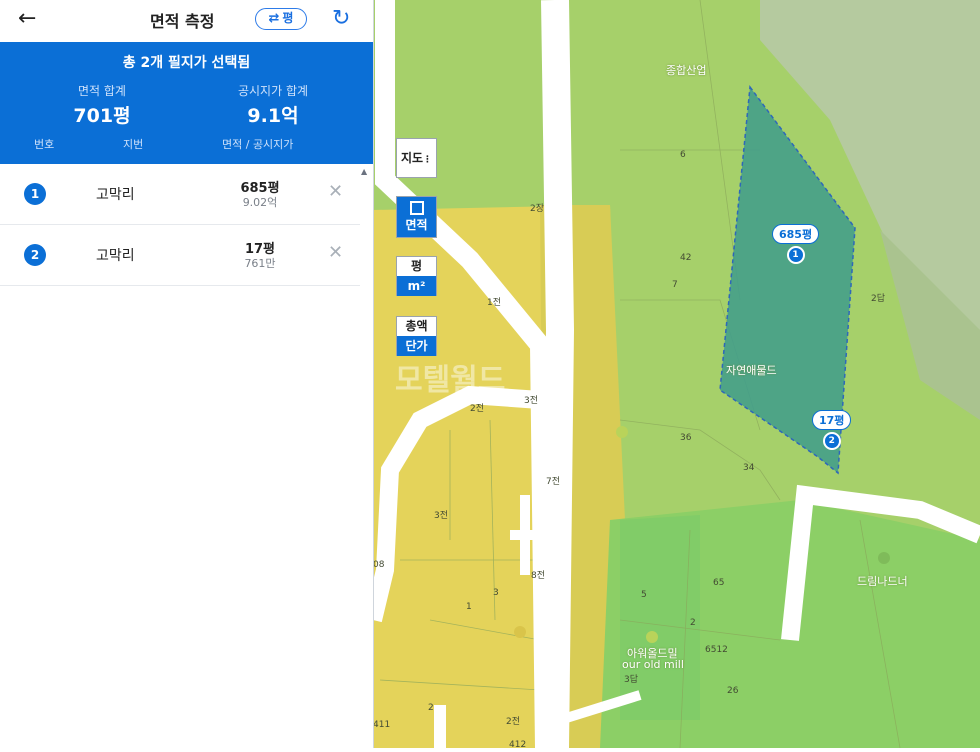 This screenshot has width=980, height=752. I want to click on price-mode-switch: 총액 단가, so click(416, 336).